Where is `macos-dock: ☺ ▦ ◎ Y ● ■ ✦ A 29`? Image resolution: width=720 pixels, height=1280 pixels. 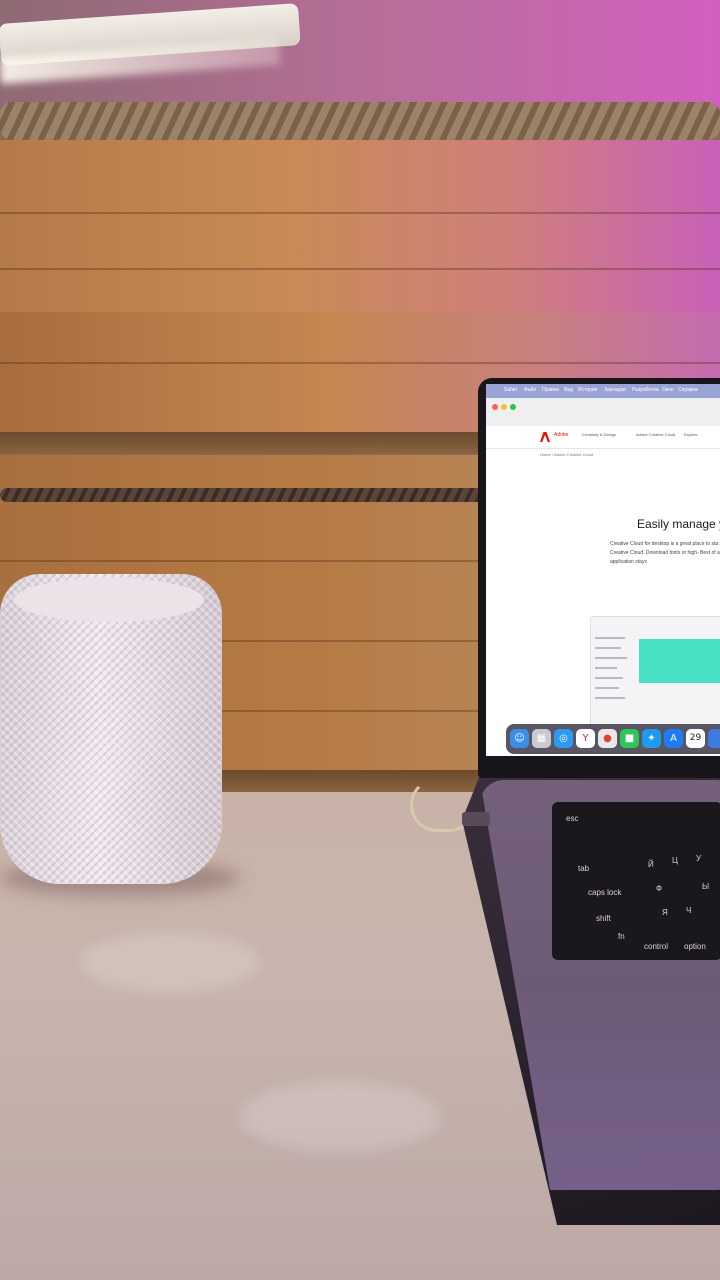 macos-dock: ☺ ▦ ◎ Y ● ■ ✦ A 29 is located at coordinates (613, 739).